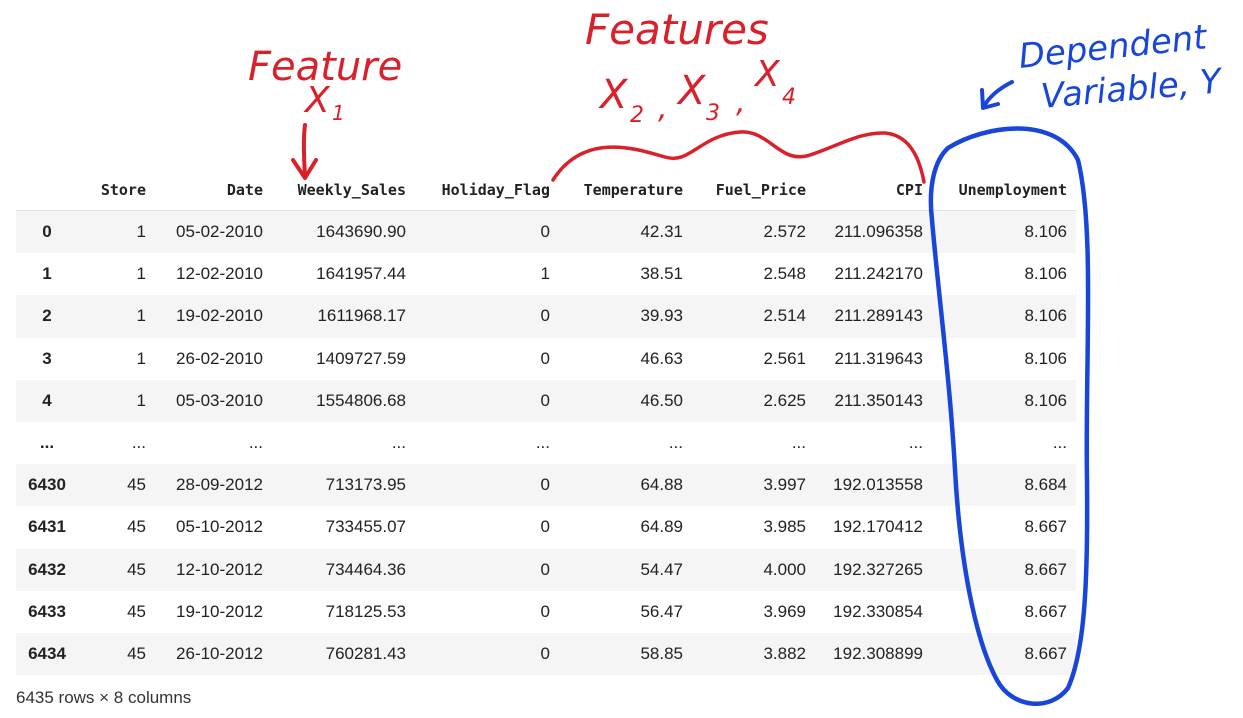  What do you see at coordinates (784, 358) in the screenshot?
I see `cell-fuel-price: 2.561` at bounding box center [784, 358].